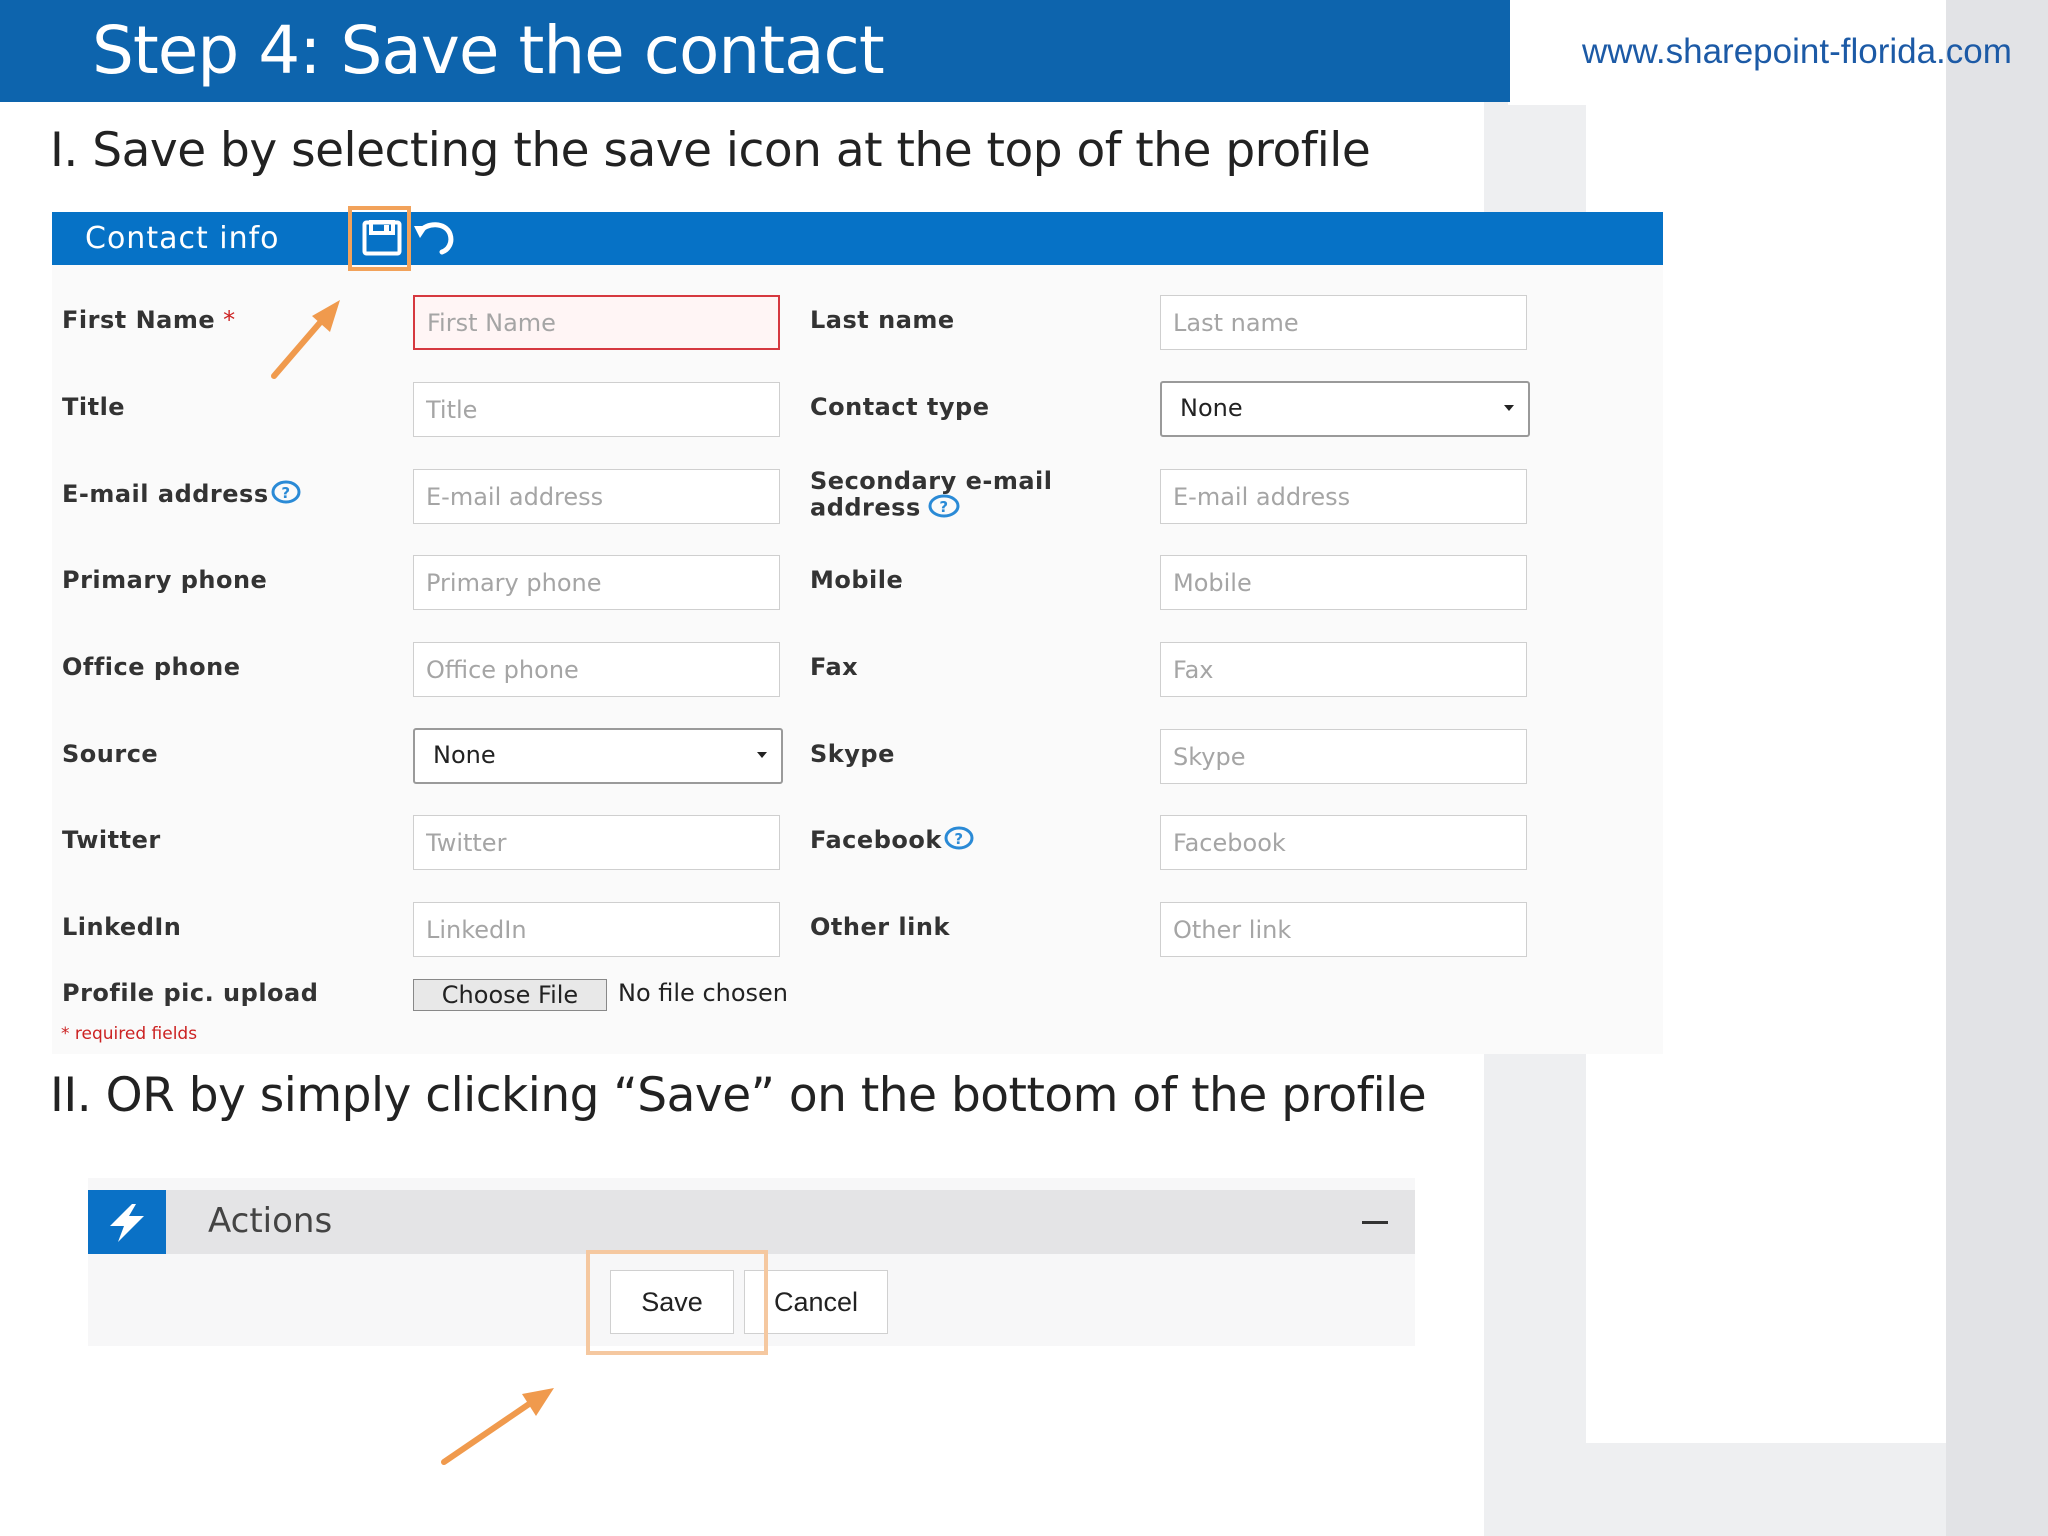 This screenshot has height=1536, width=2048. I want to click on mobile-input, so click(1343, 582).